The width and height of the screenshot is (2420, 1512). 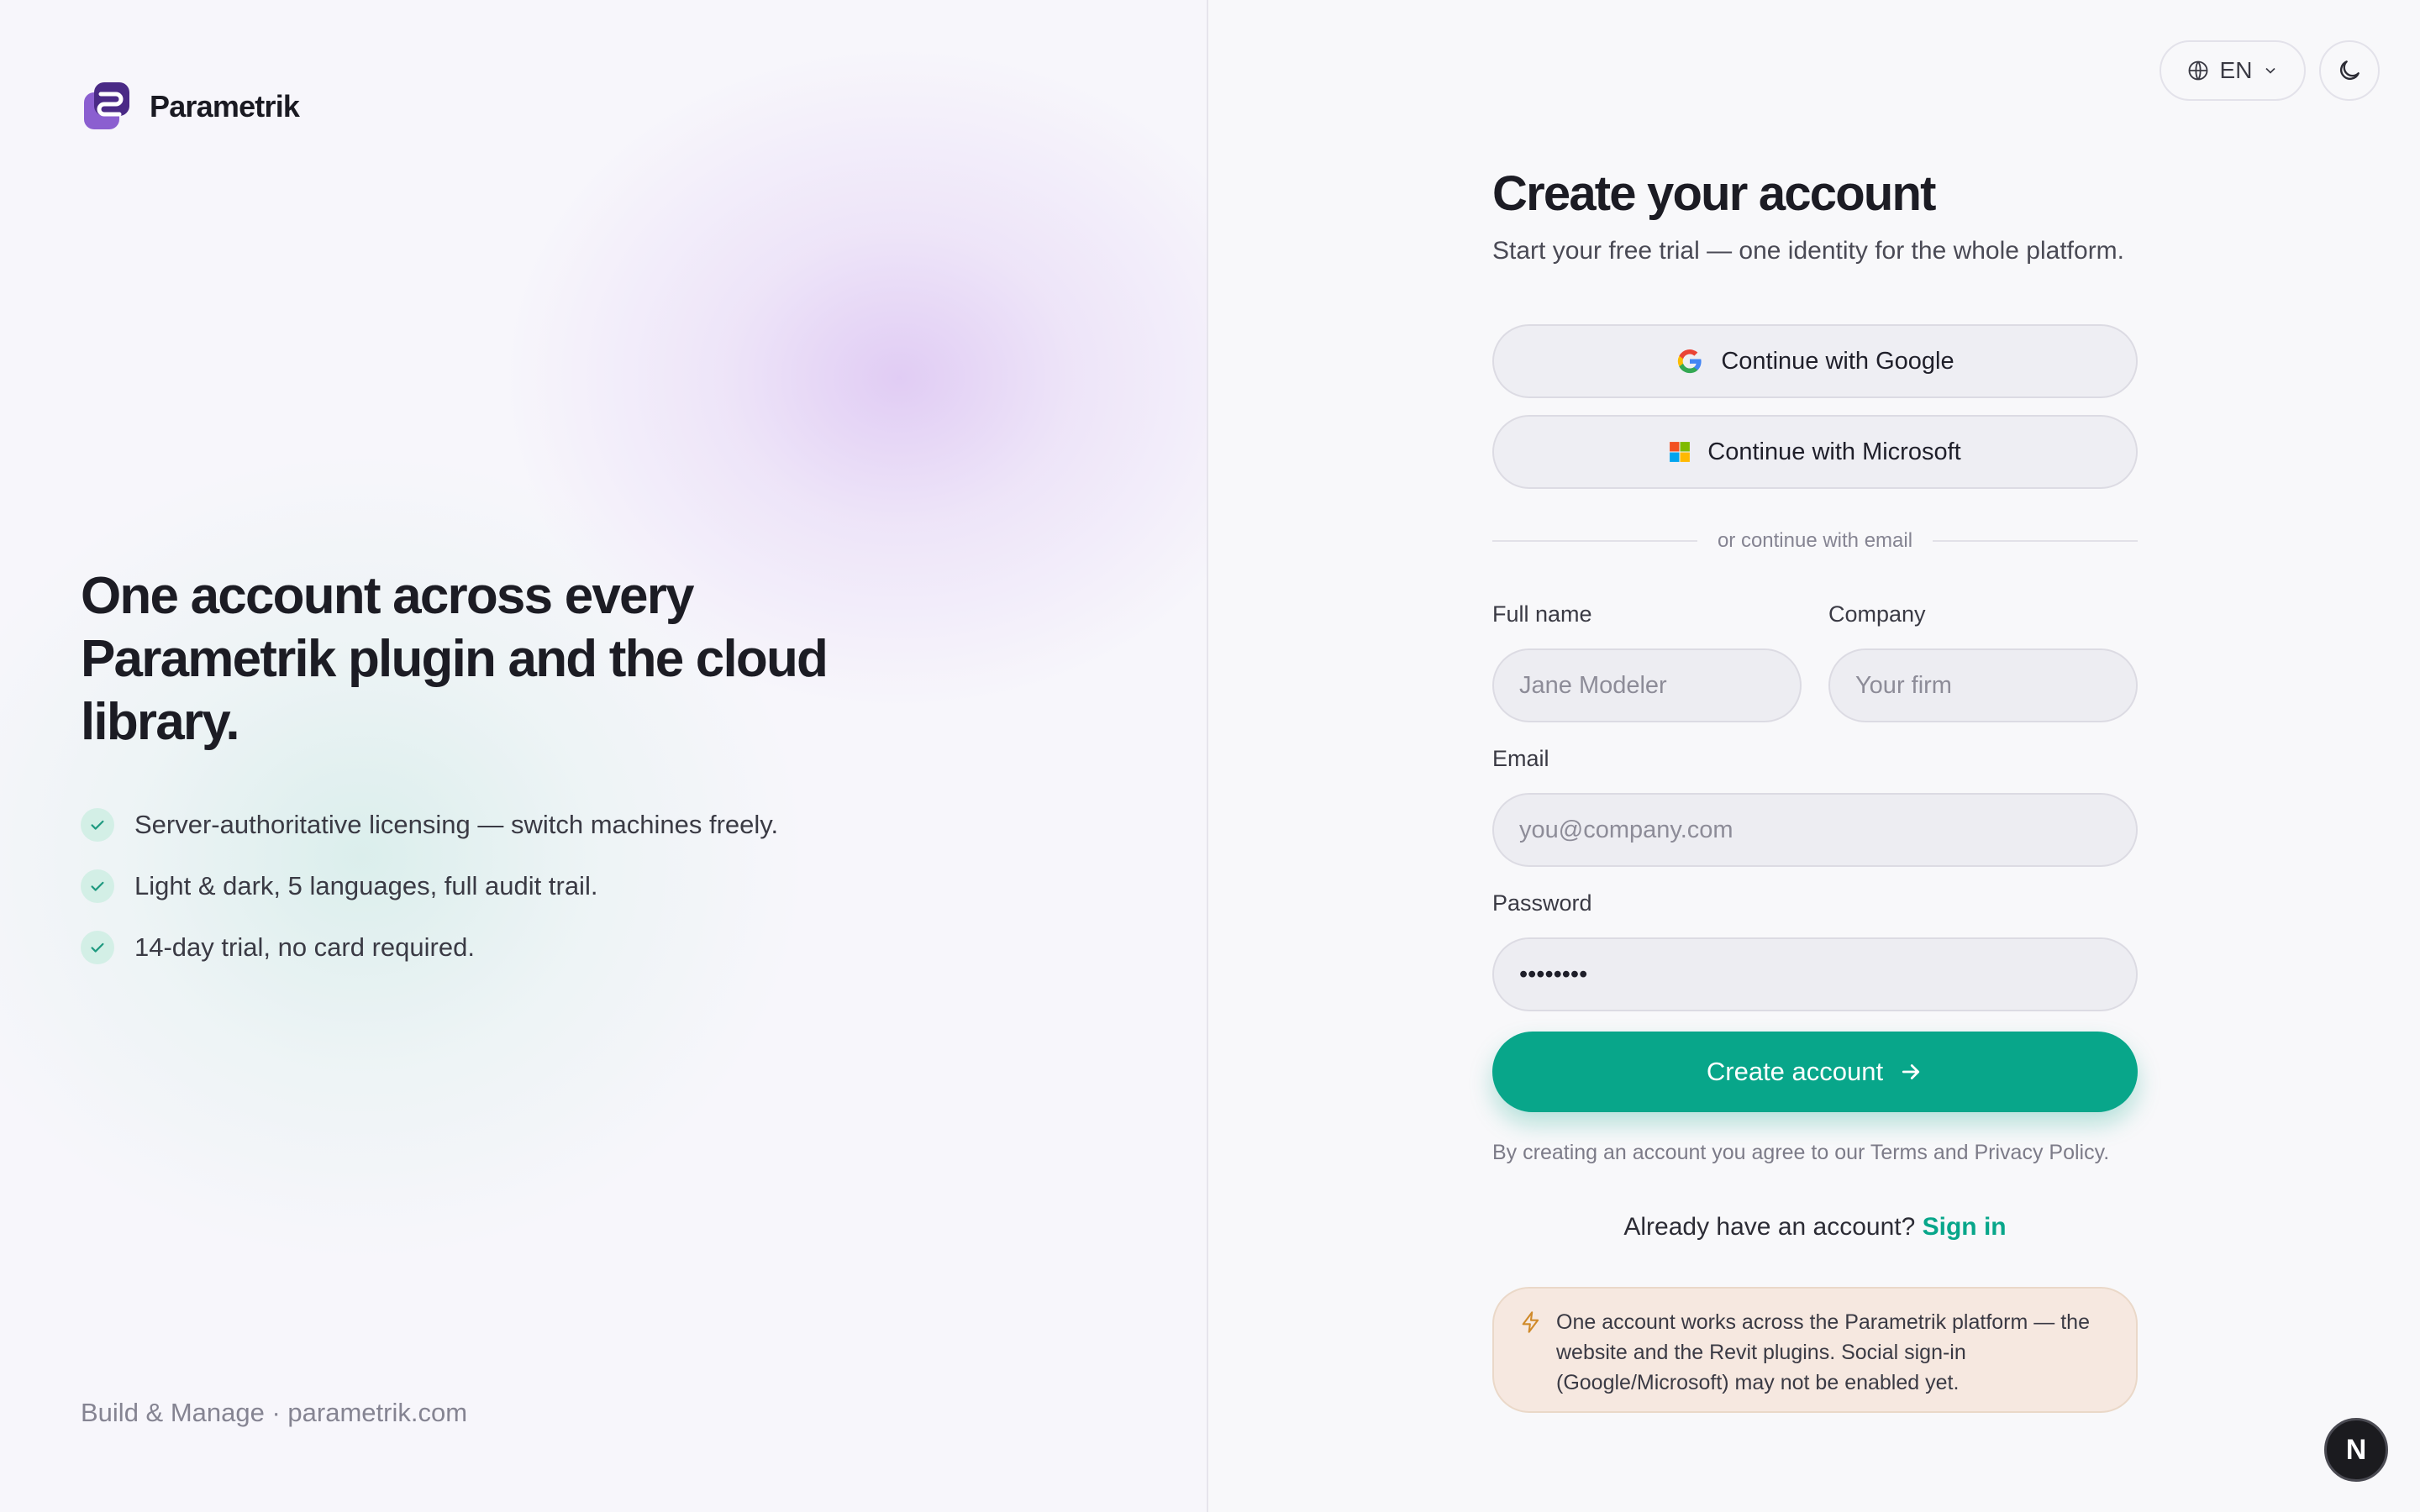 What do you see at coordinates (1983, 685) in the screenshot?
I see `company-input` at bounding box center [1983, 685].